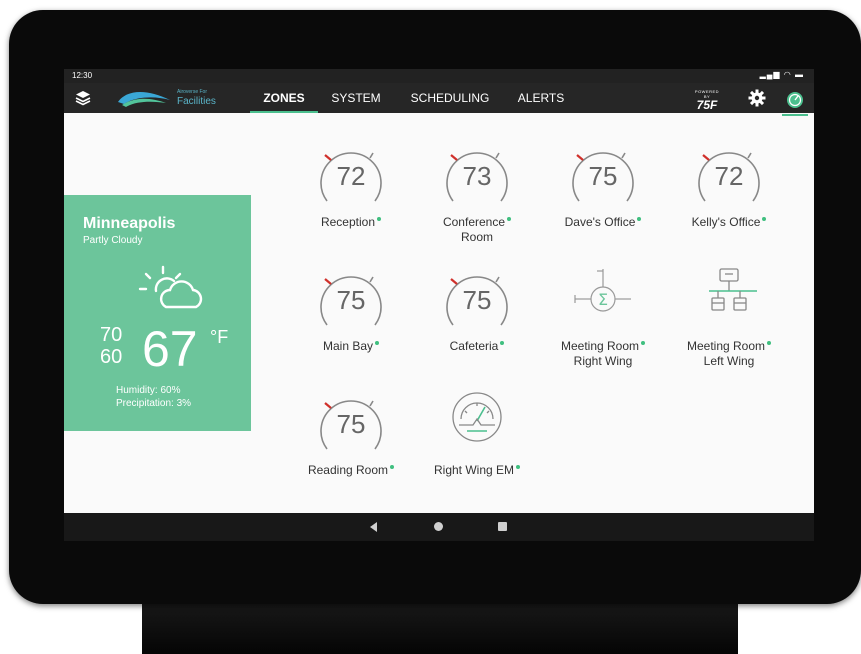 The image size is (861, 654). I want to click on tab-zones: ZONES, so click(284, 98).